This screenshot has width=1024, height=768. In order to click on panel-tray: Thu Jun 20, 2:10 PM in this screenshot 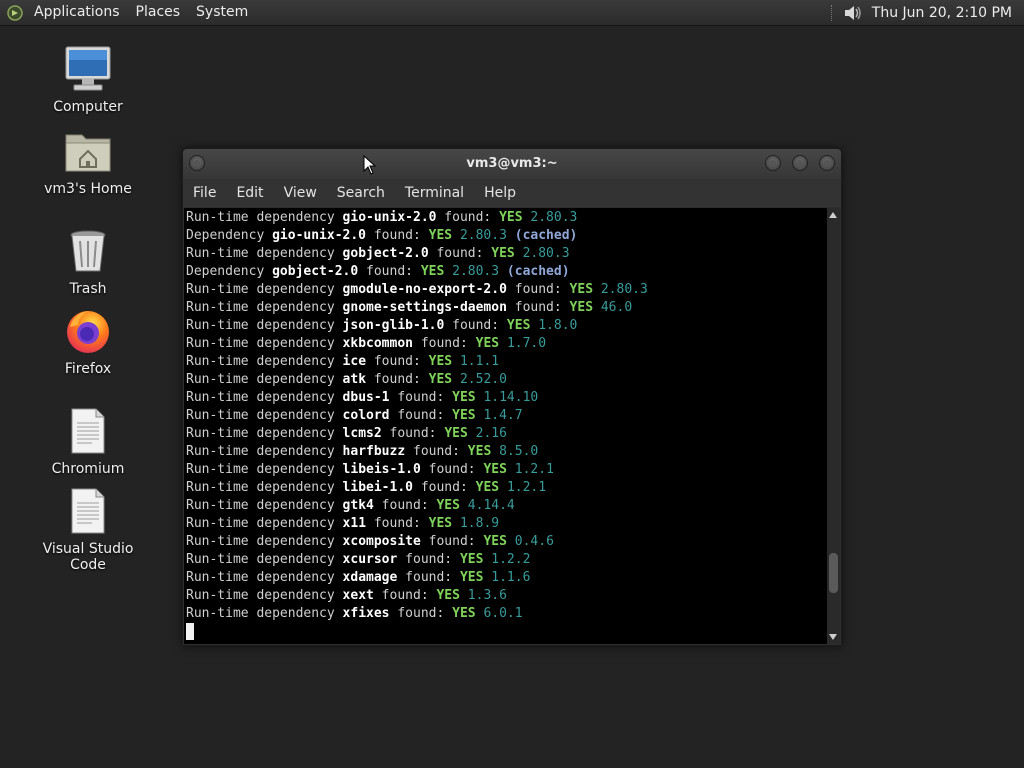, I will do `click(927, 12)`.